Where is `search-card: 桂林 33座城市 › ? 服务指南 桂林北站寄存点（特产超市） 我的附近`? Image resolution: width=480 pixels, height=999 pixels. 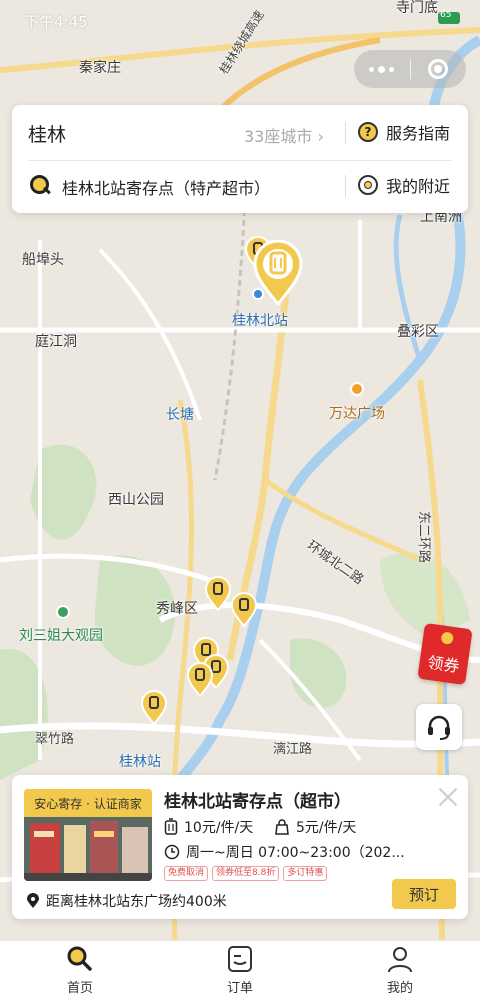
search-card: 桂林 33座城市 › ? 服务指南 桂林北站寄存点（特产超市） 我的附近 is located at coordinates (240, 159).